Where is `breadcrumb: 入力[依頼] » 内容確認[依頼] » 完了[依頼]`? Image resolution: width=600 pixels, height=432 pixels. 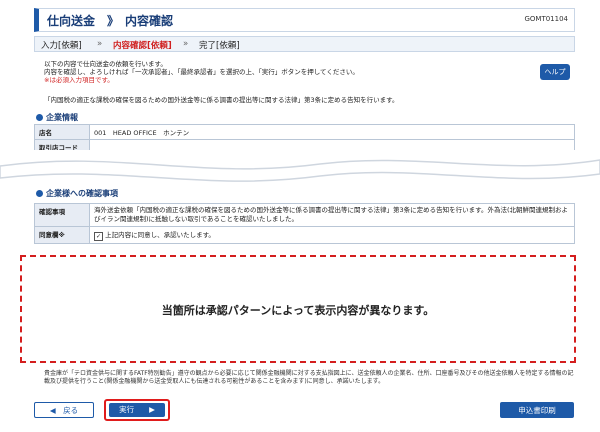 breadcrumb: 入力[依頼] » 内容確認[依頼] » 完了[依頼] is located at coordinates (304, 44).